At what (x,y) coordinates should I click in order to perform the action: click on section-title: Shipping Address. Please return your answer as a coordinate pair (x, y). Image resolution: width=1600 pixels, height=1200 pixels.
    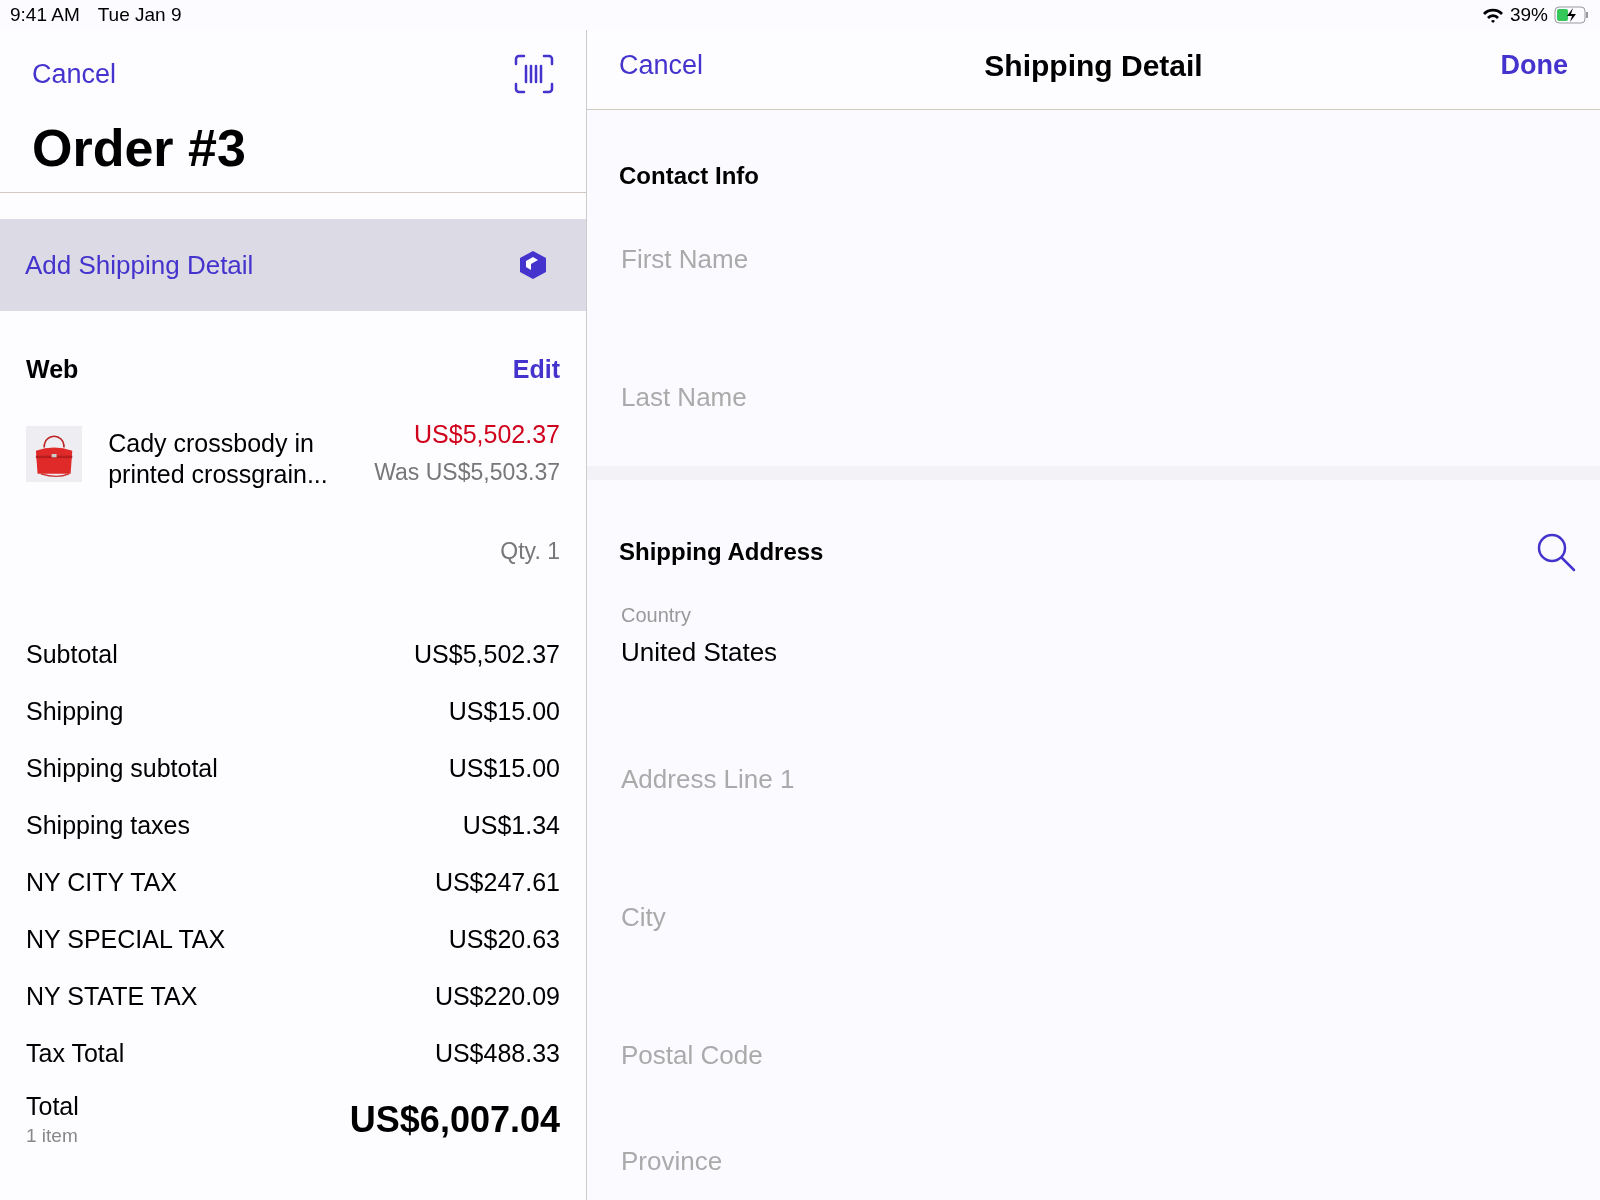
    Looking at the image, I should click on (721, 552).